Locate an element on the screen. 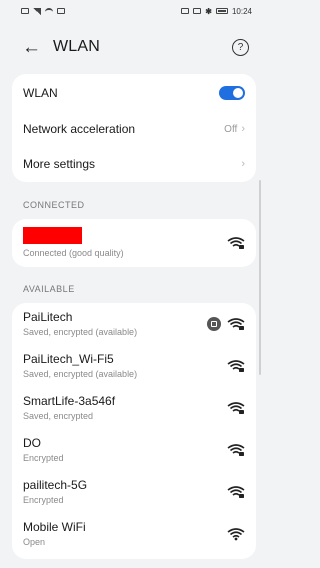 This screenshot has width=320, height=568. wlan-toggle is located at coordinates (232, 93).